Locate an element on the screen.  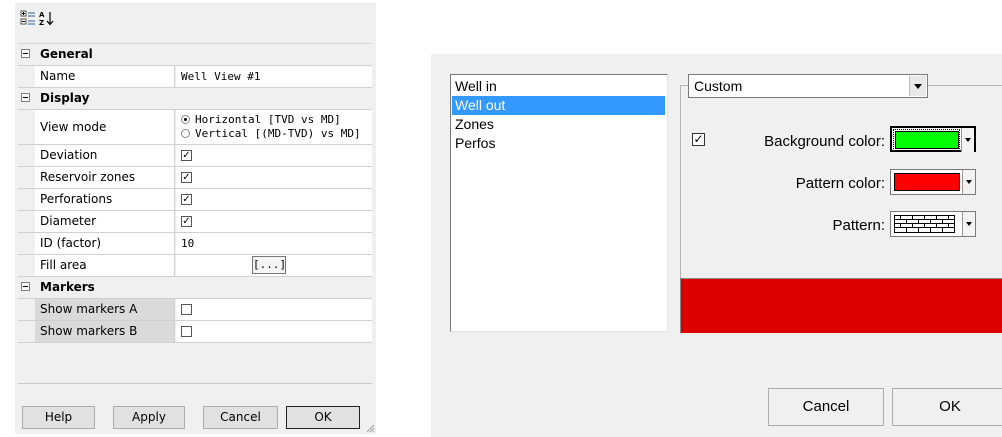
background-color-picker is located at coordinates (933, 139).